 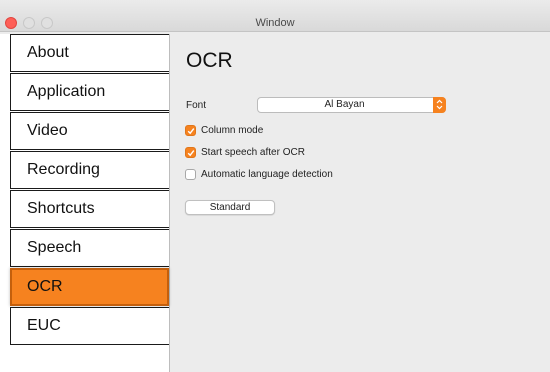 What do you see at coordinates (267, 174) in the screenshot?
I see `language-detection-label: Automatic language detection` at bounding box center [267, 174].